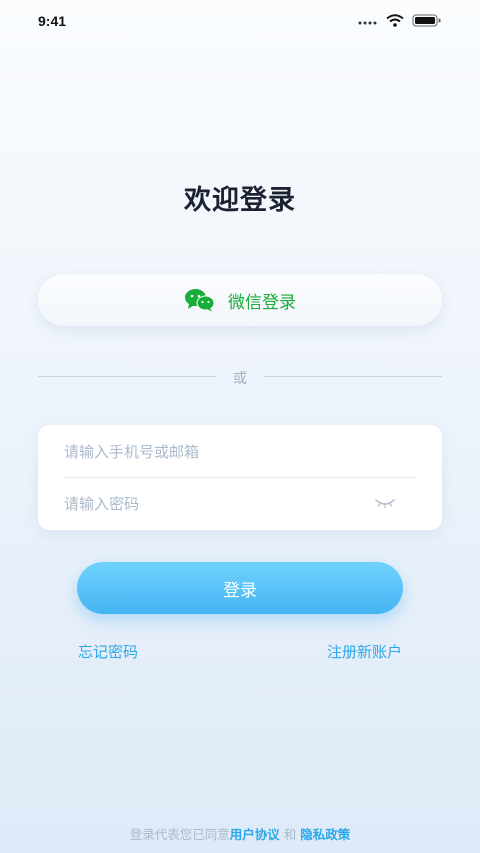 Image resolution: width=480 pixels, height=853 pixels. Describe the element at coordinates (395, 20) in the screenshot. I see `wifi-icon` at that location.